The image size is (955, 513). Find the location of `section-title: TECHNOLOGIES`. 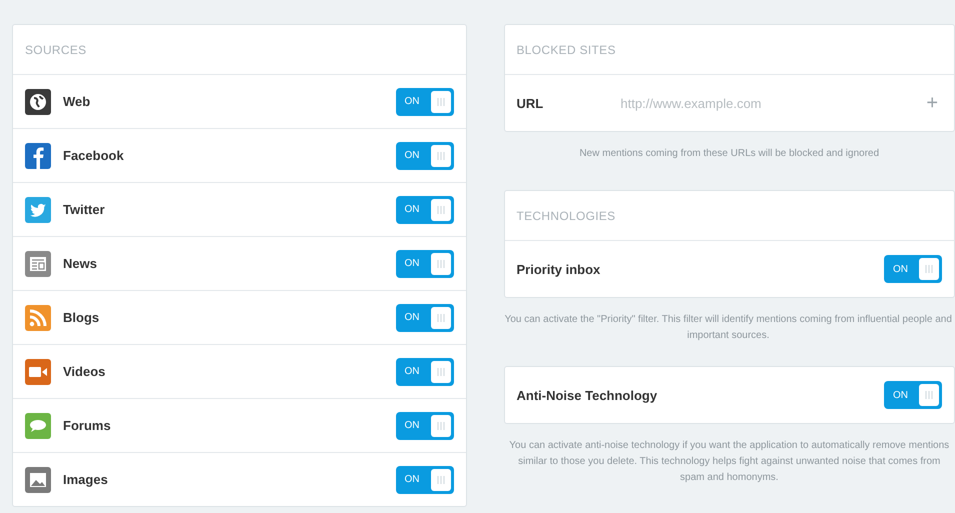

section-title: TECHNOLOGIES is located at coordinates (566, 215).